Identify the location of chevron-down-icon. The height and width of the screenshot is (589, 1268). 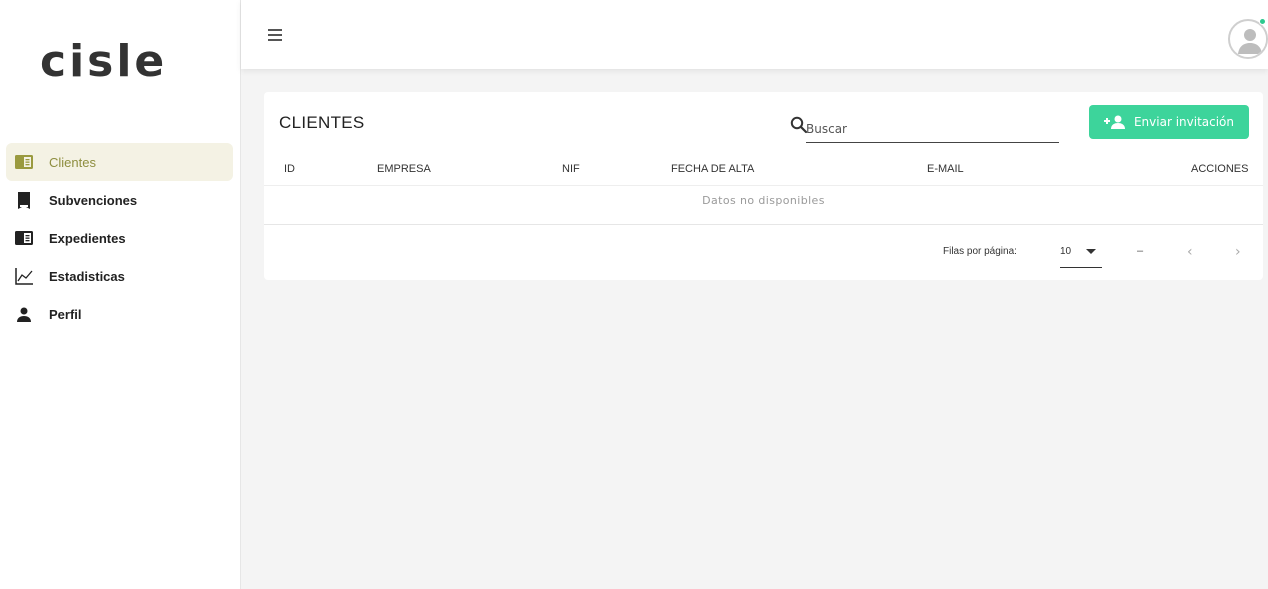
(1091, 251).